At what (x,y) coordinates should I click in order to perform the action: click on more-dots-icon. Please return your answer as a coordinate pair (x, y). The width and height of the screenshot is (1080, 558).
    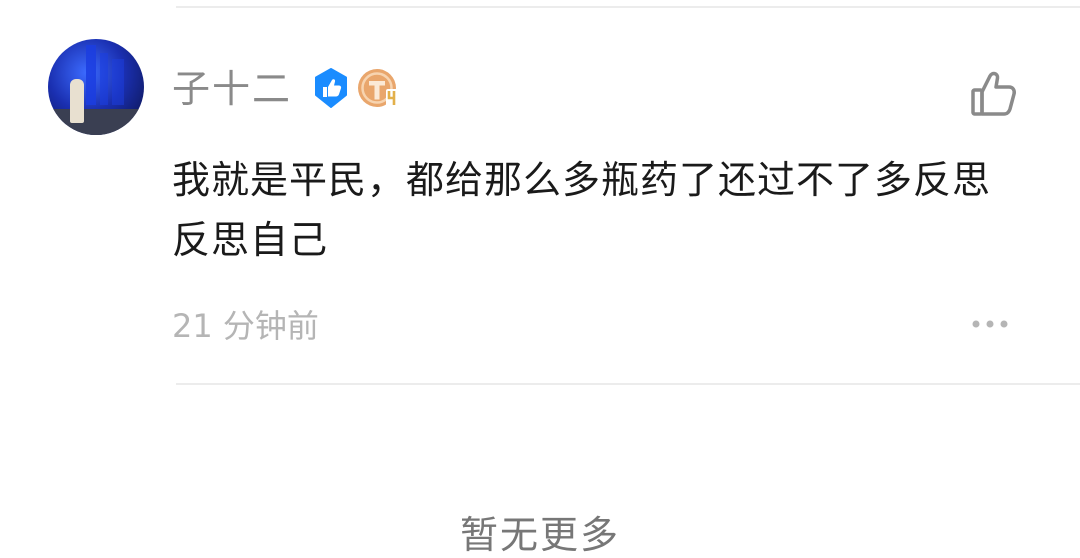
    Looking at the image, I should click on (990, 324).